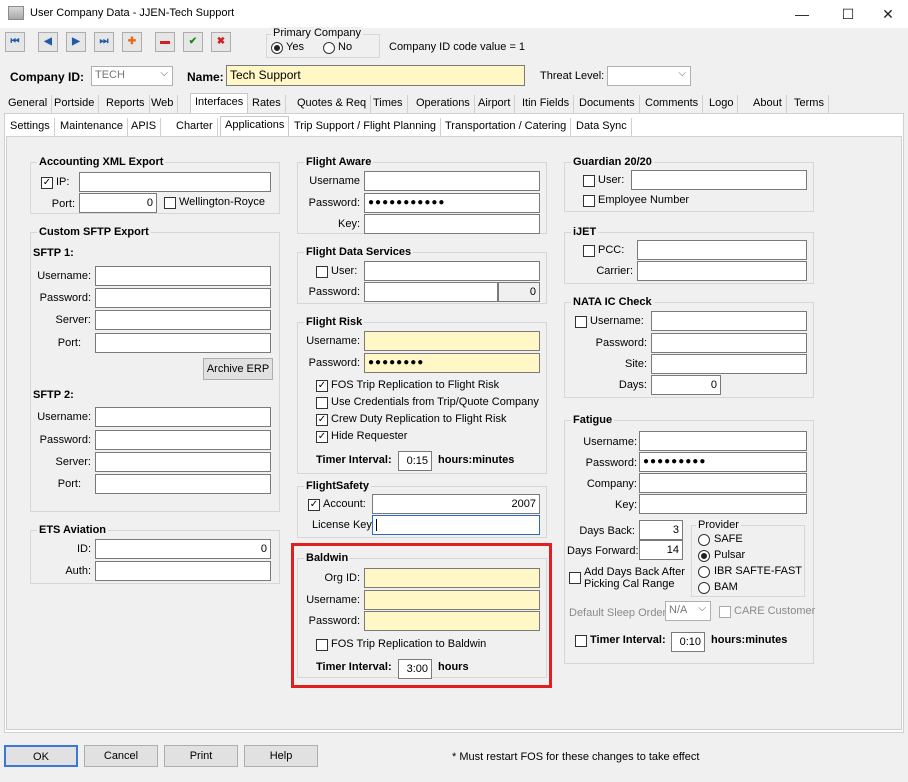  What do you see at coordinates (719, 180) in the screenshot?
I see `guardian-user-input` at bounding box center [719, 180].